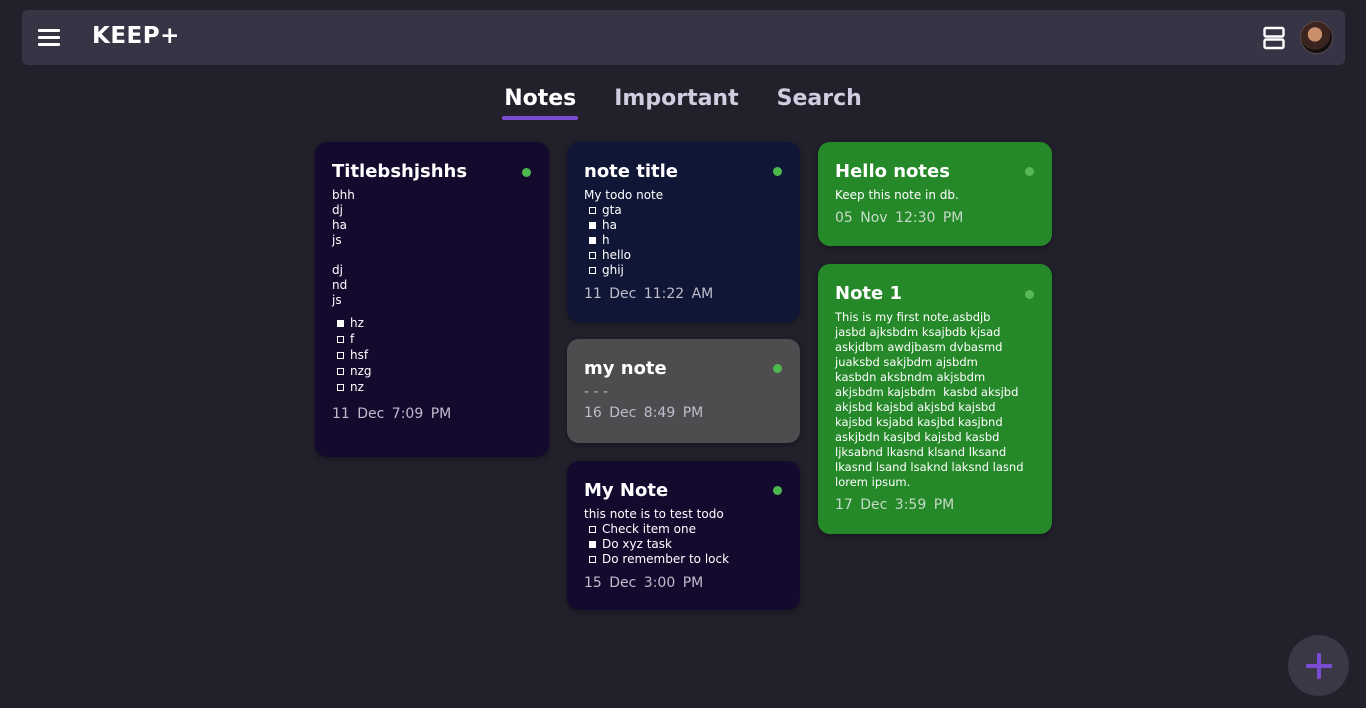  Describe the element at coordinates (686, 255) in the screenshot. I see `todo-item: hello` at that location.